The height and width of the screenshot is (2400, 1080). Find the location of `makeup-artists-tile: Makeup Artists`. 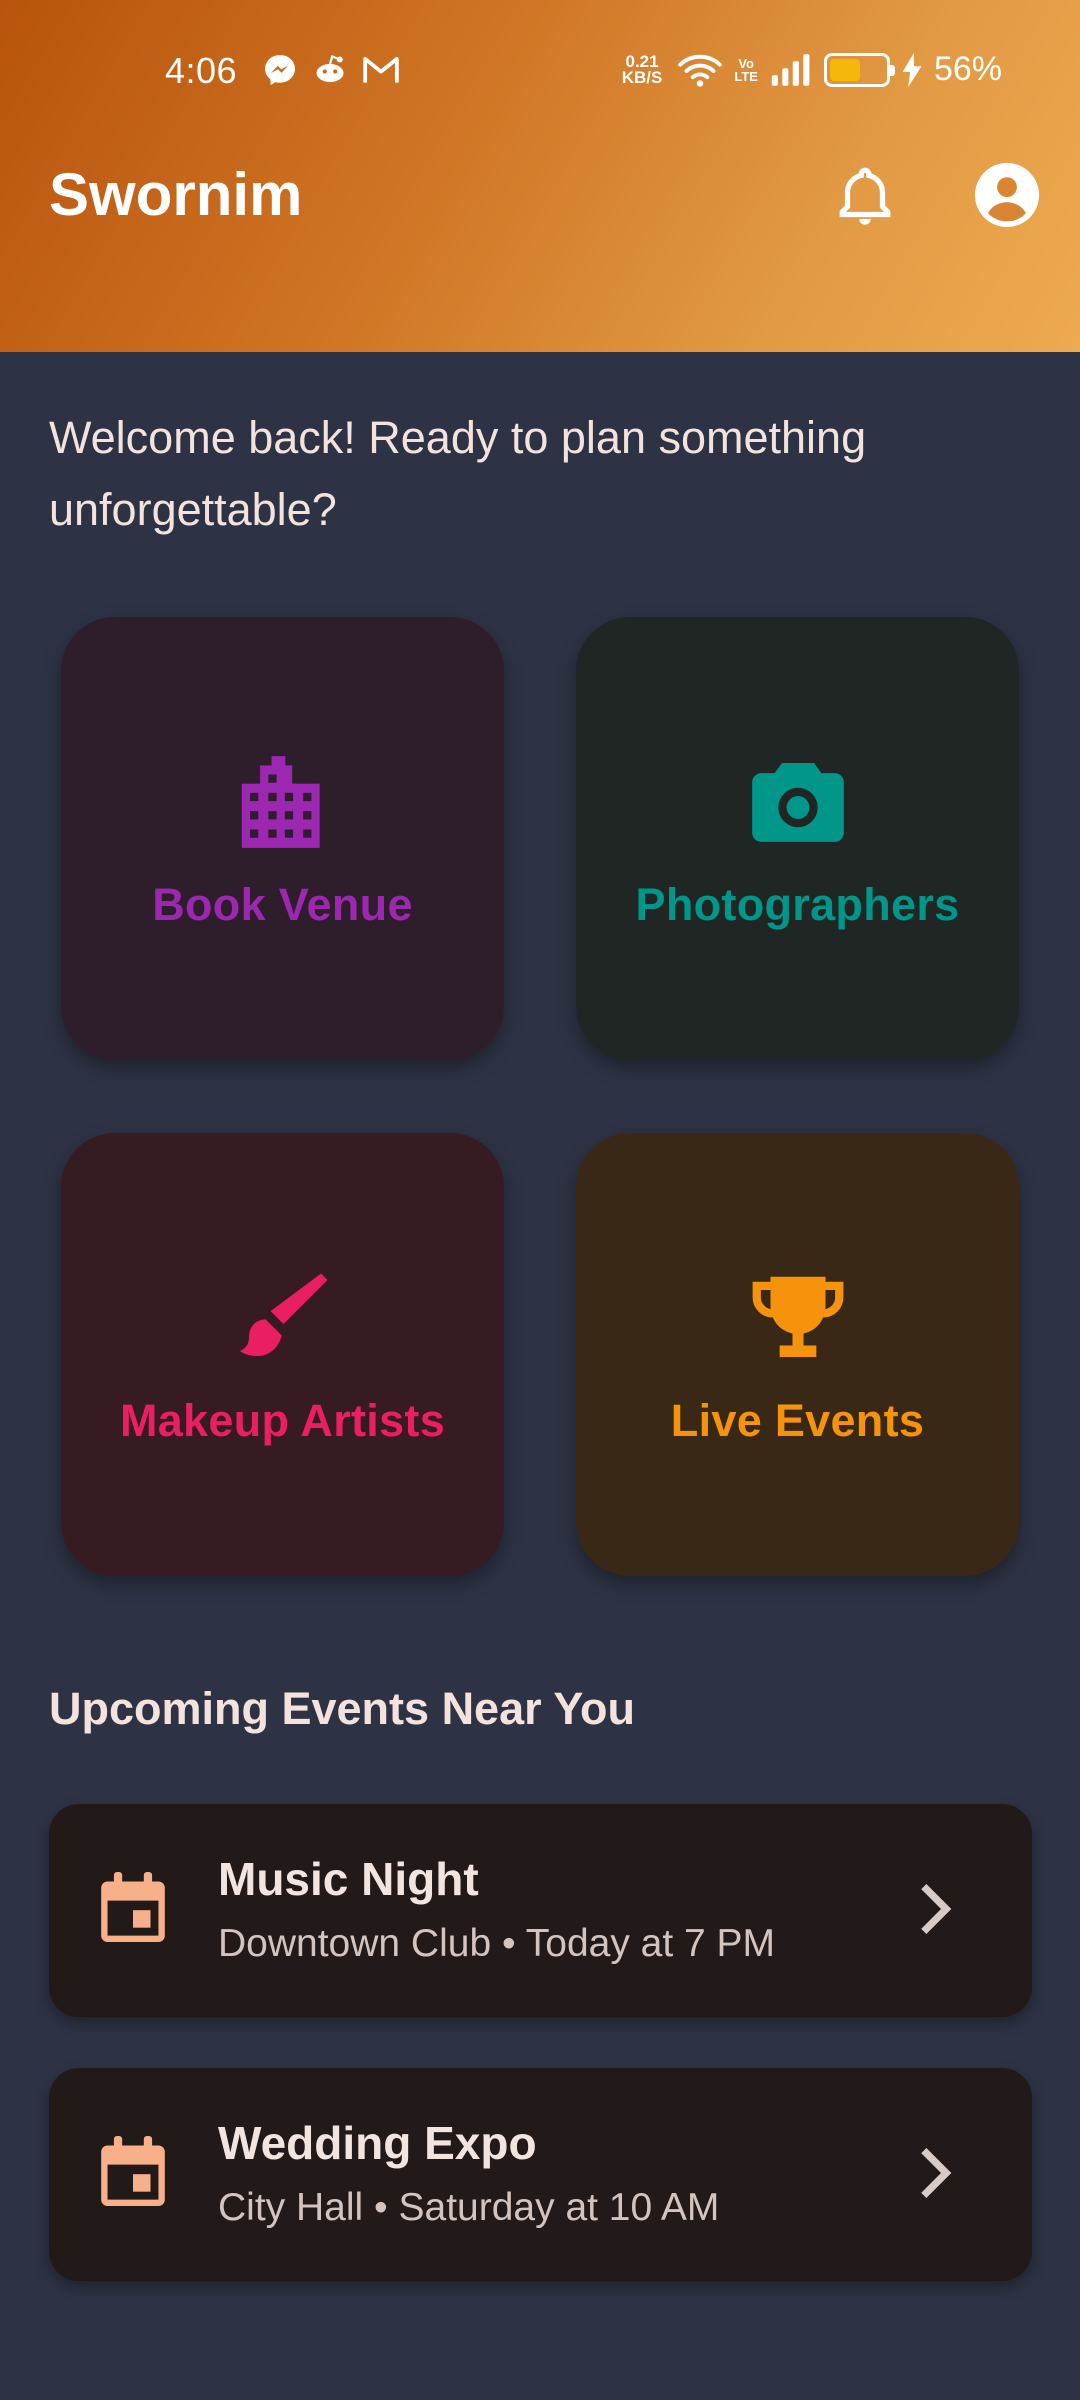

makeup-artists-tile: Makeup Artists is located at coordinates (282, 1354).